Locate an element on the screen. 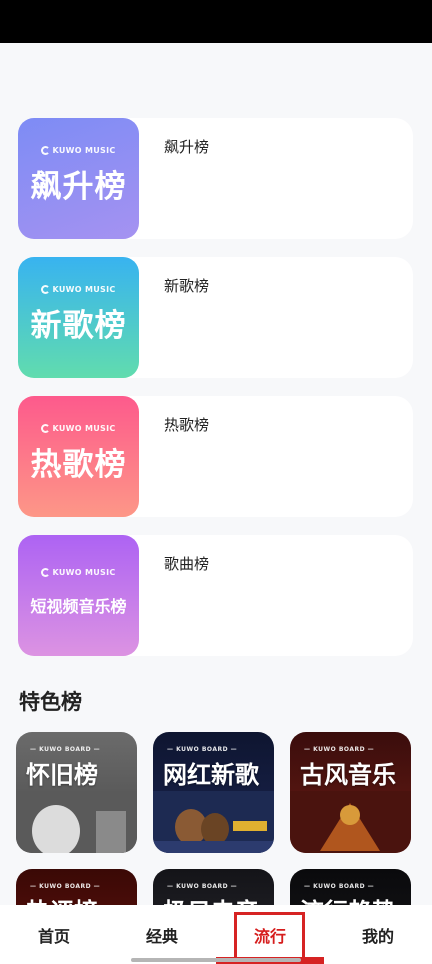 The image size is (432, 964). active-tab-highlight is located at coordinates (269, 936).